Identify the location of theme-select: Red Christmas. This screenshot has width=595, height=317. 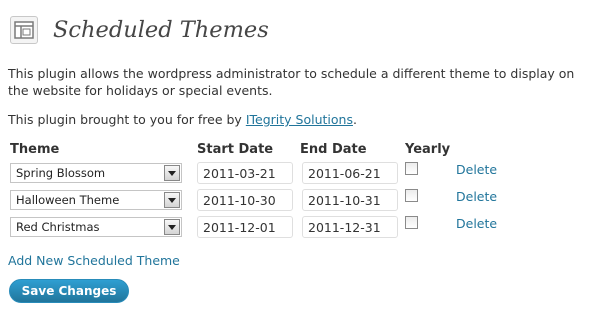
(96, 227).